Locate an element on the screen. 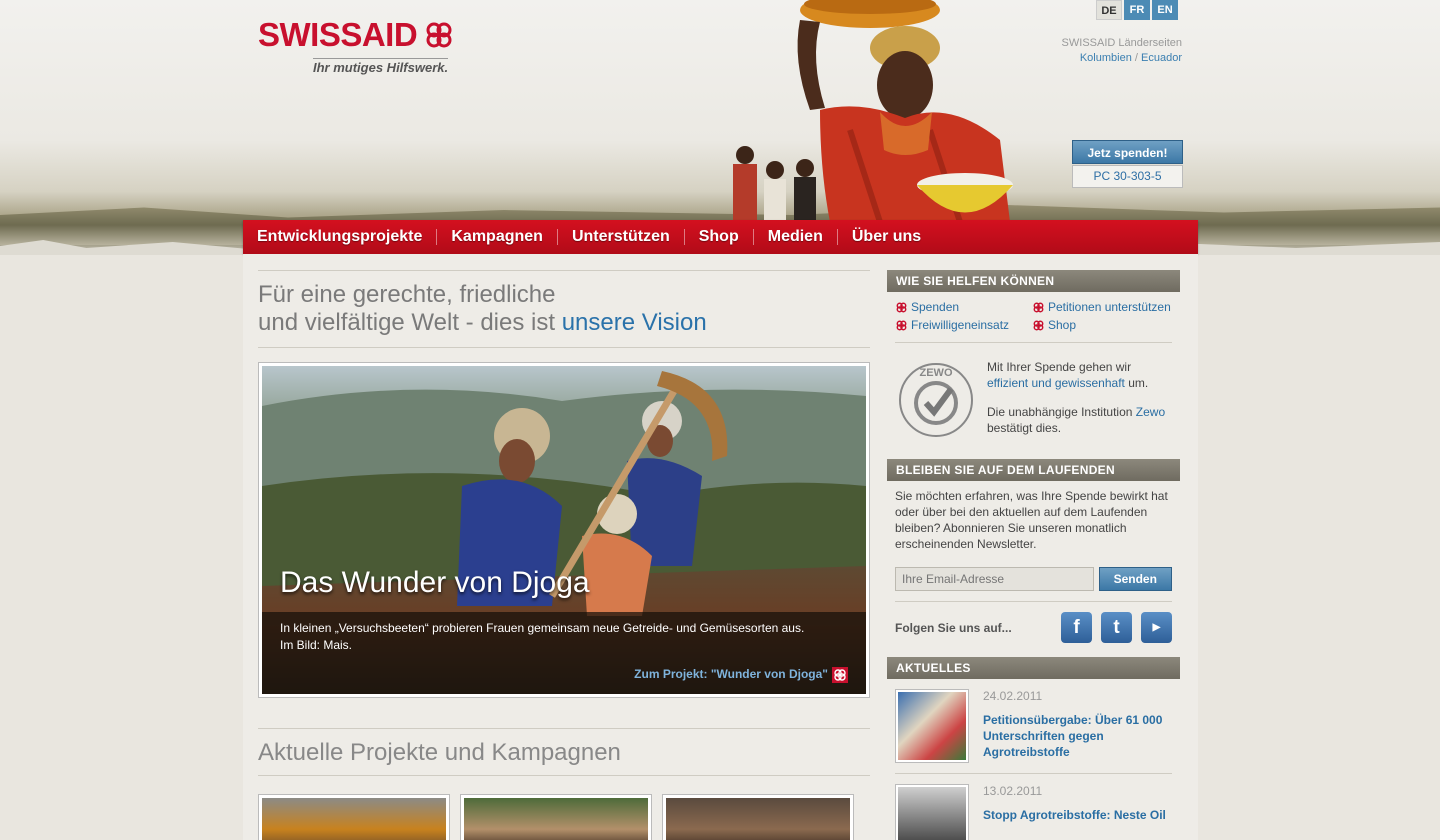 The width and height of the screenshot is (1440, 840). lang-en: EN is located at coordinates (1165, 10).